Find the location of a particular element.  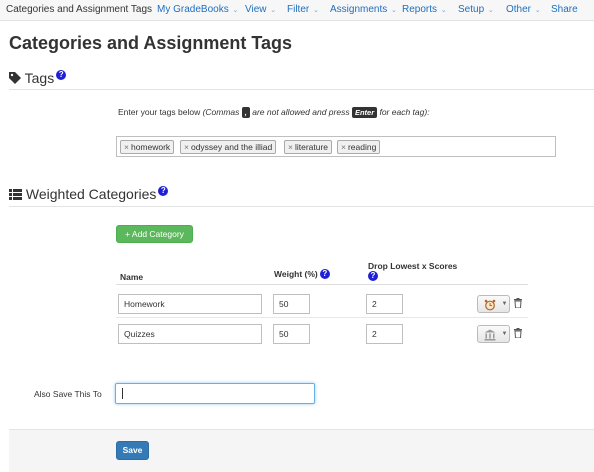

help-text: Enter your tags below is located at coordinates (160, 112).